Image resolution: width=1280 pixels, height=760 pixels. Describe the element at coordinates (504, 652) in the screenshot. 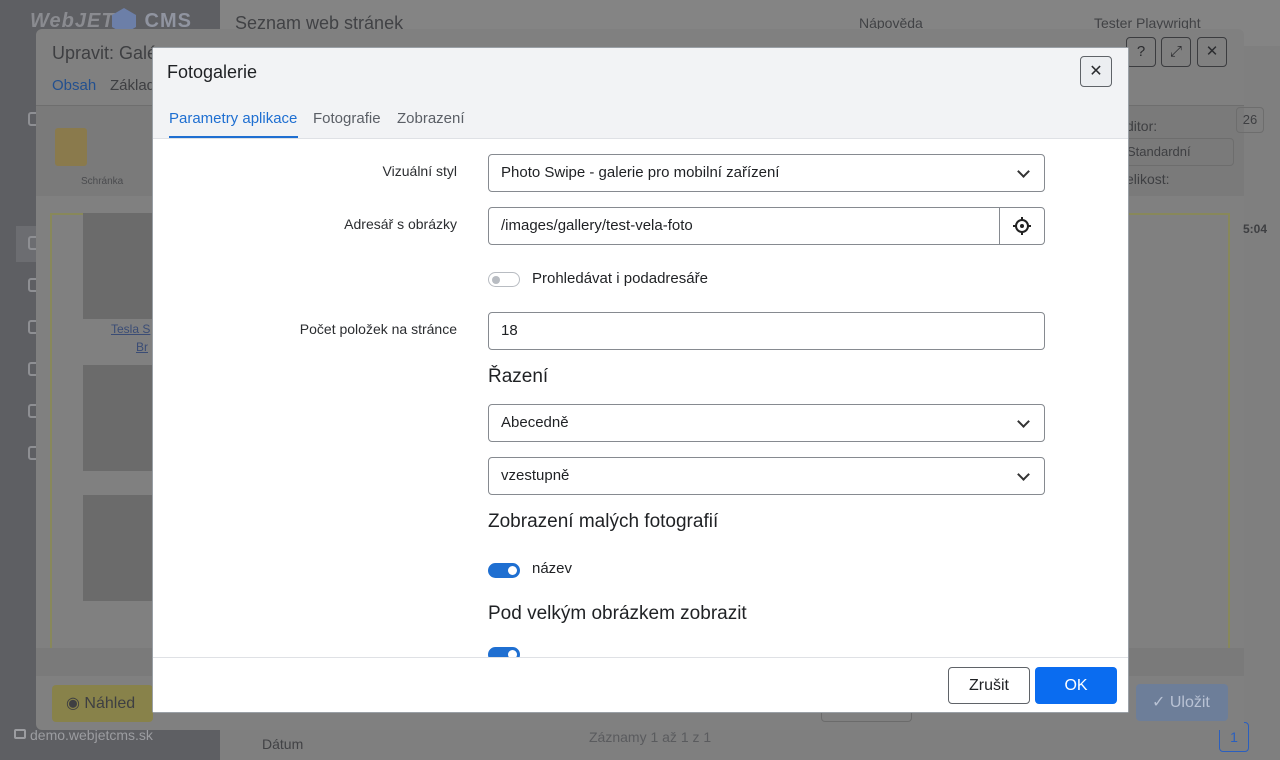

I see `large-title-toggle` at that location.